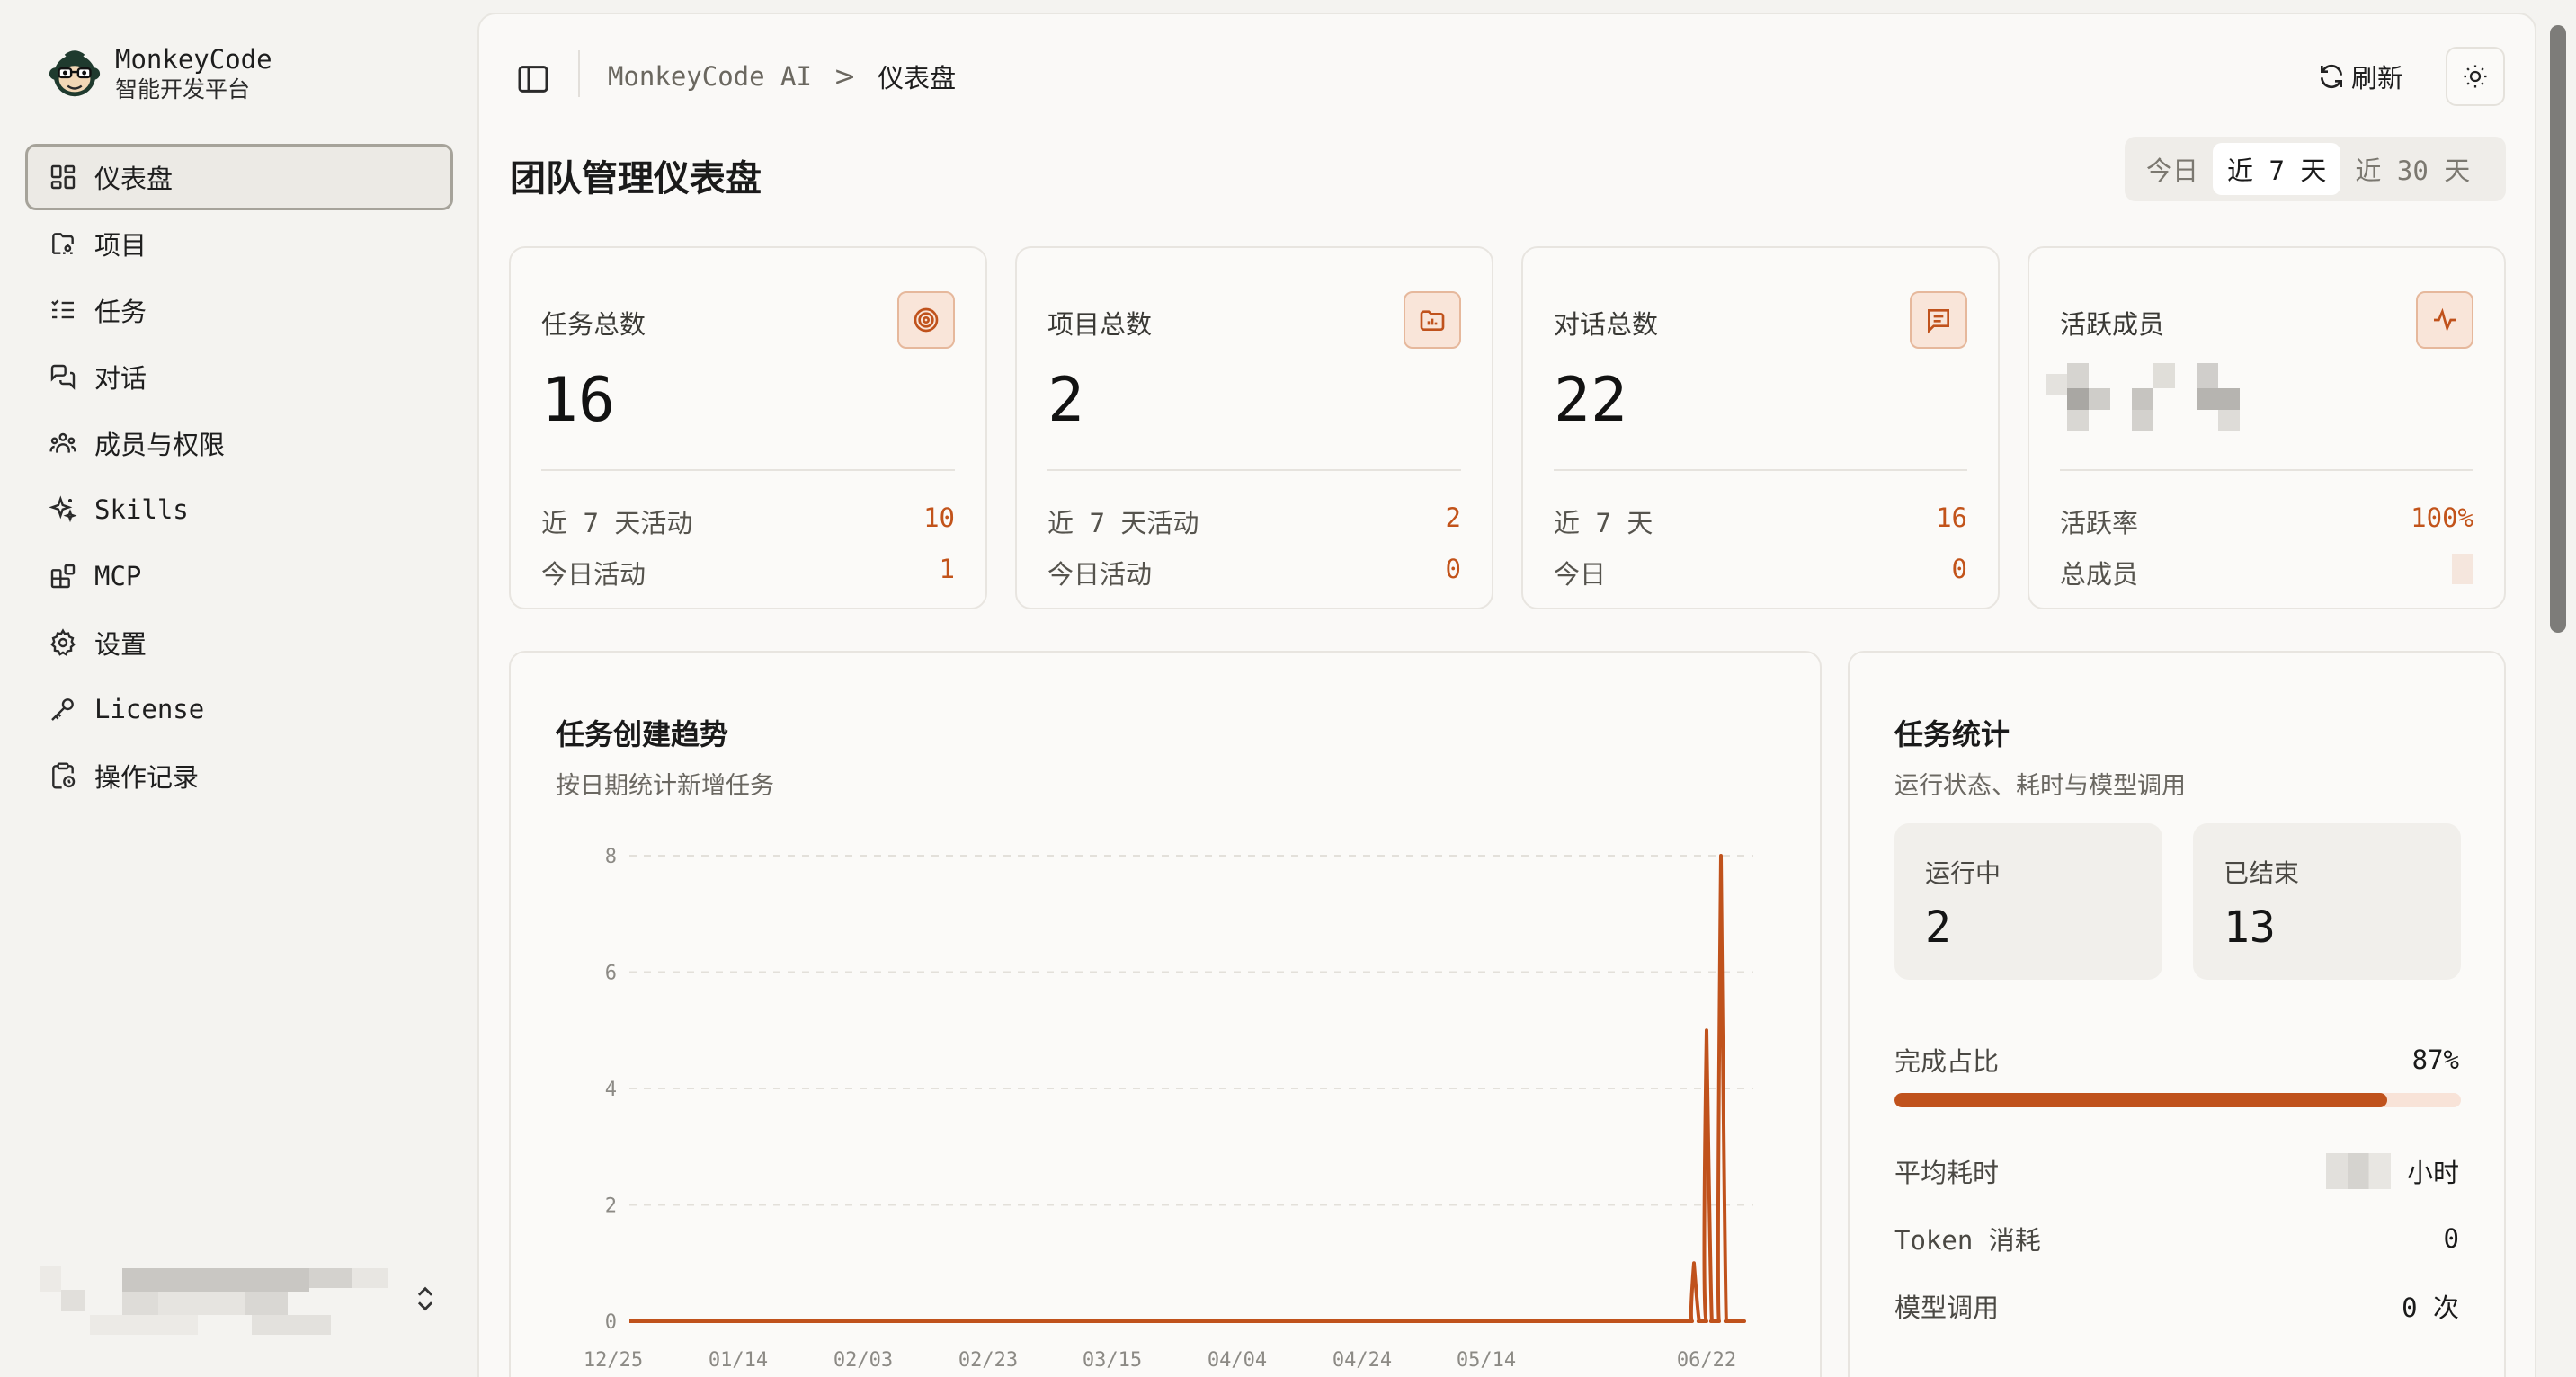 The width and height of the screenshot is (2576, 1377). Describe the element at coordinates (947, 569) in the screenshot. I see `stat-row-value: 1` at that location.